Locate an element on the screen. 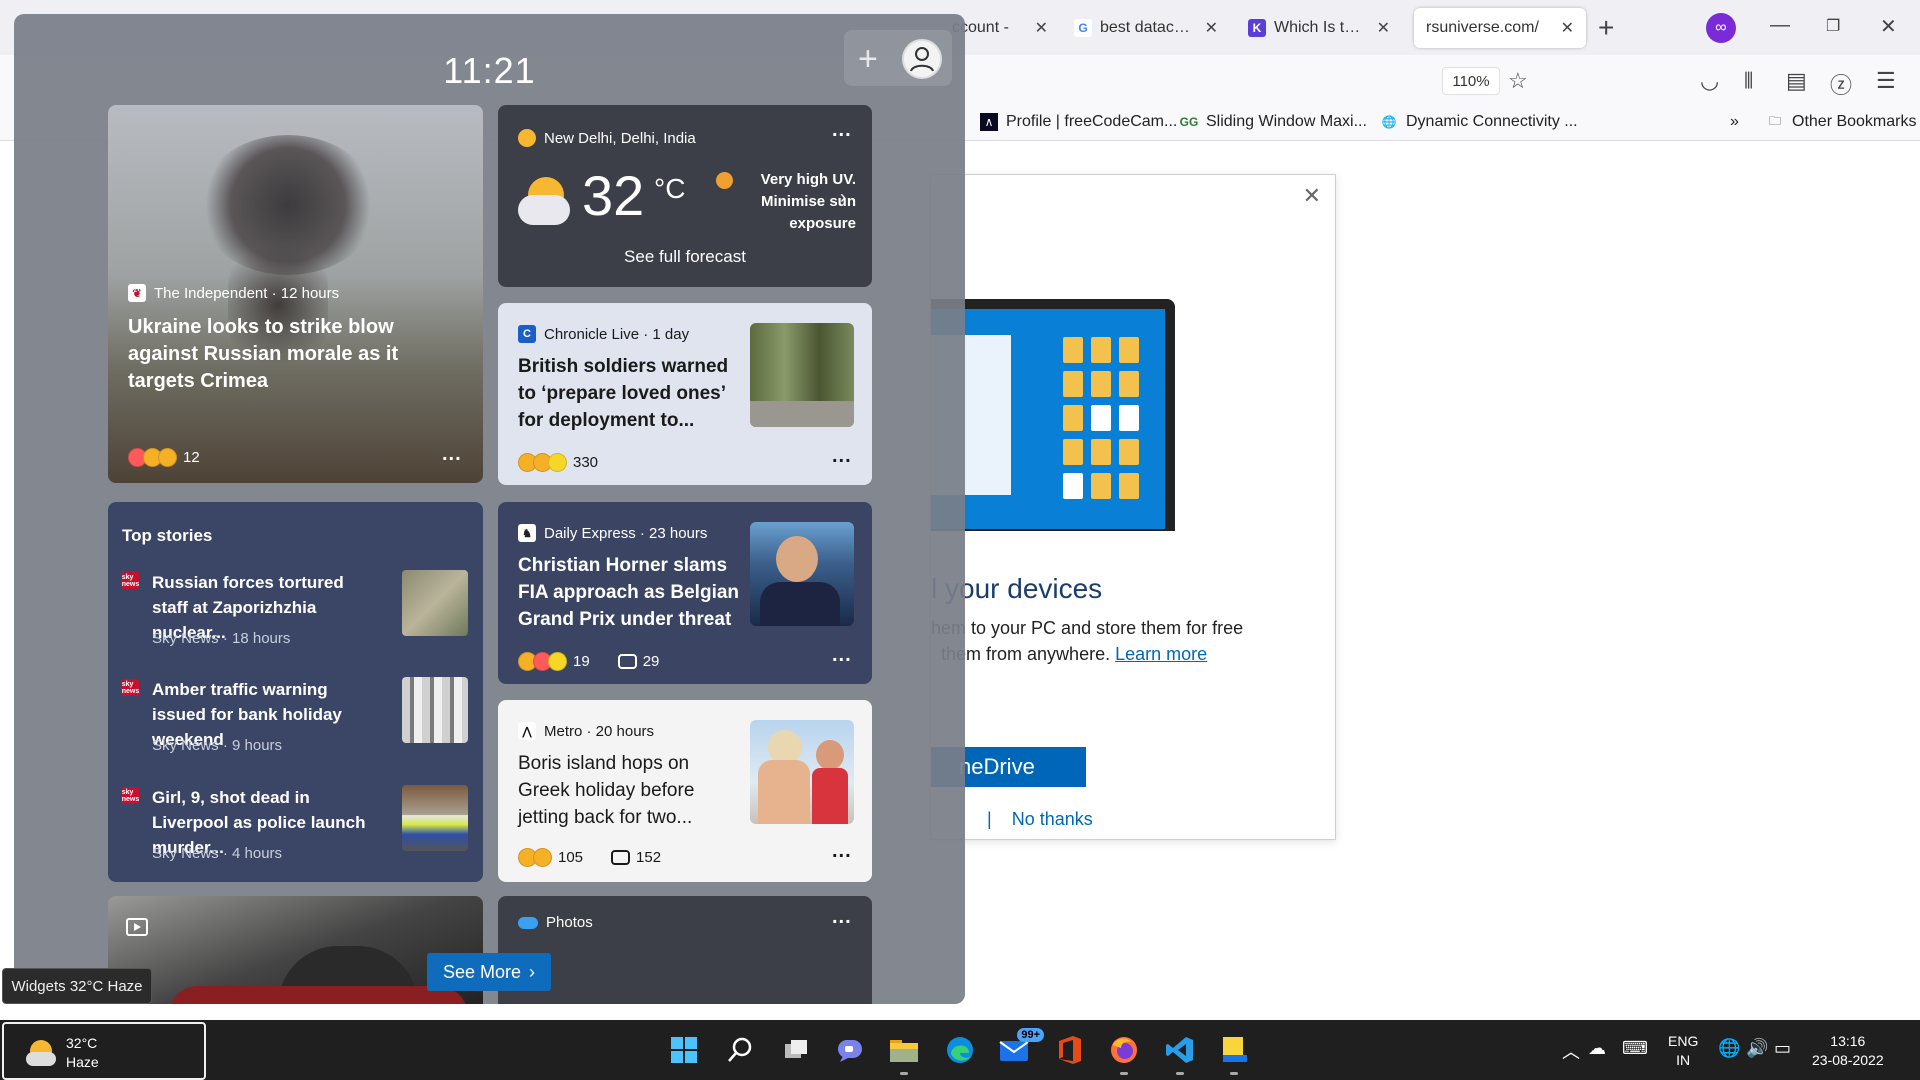  vscode-icon is located at coordinates (1180, 1054).